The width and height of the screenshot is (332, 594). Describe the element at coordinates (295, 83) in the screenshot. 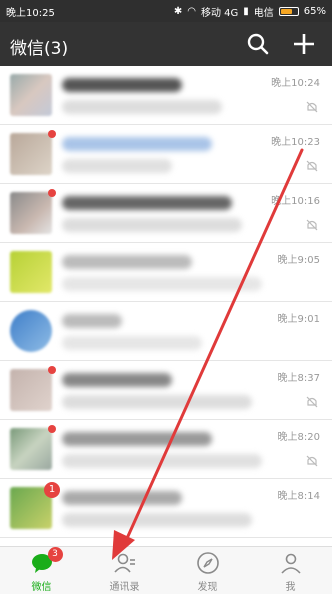

I see `chat-time: 晚上10:24` at that location.